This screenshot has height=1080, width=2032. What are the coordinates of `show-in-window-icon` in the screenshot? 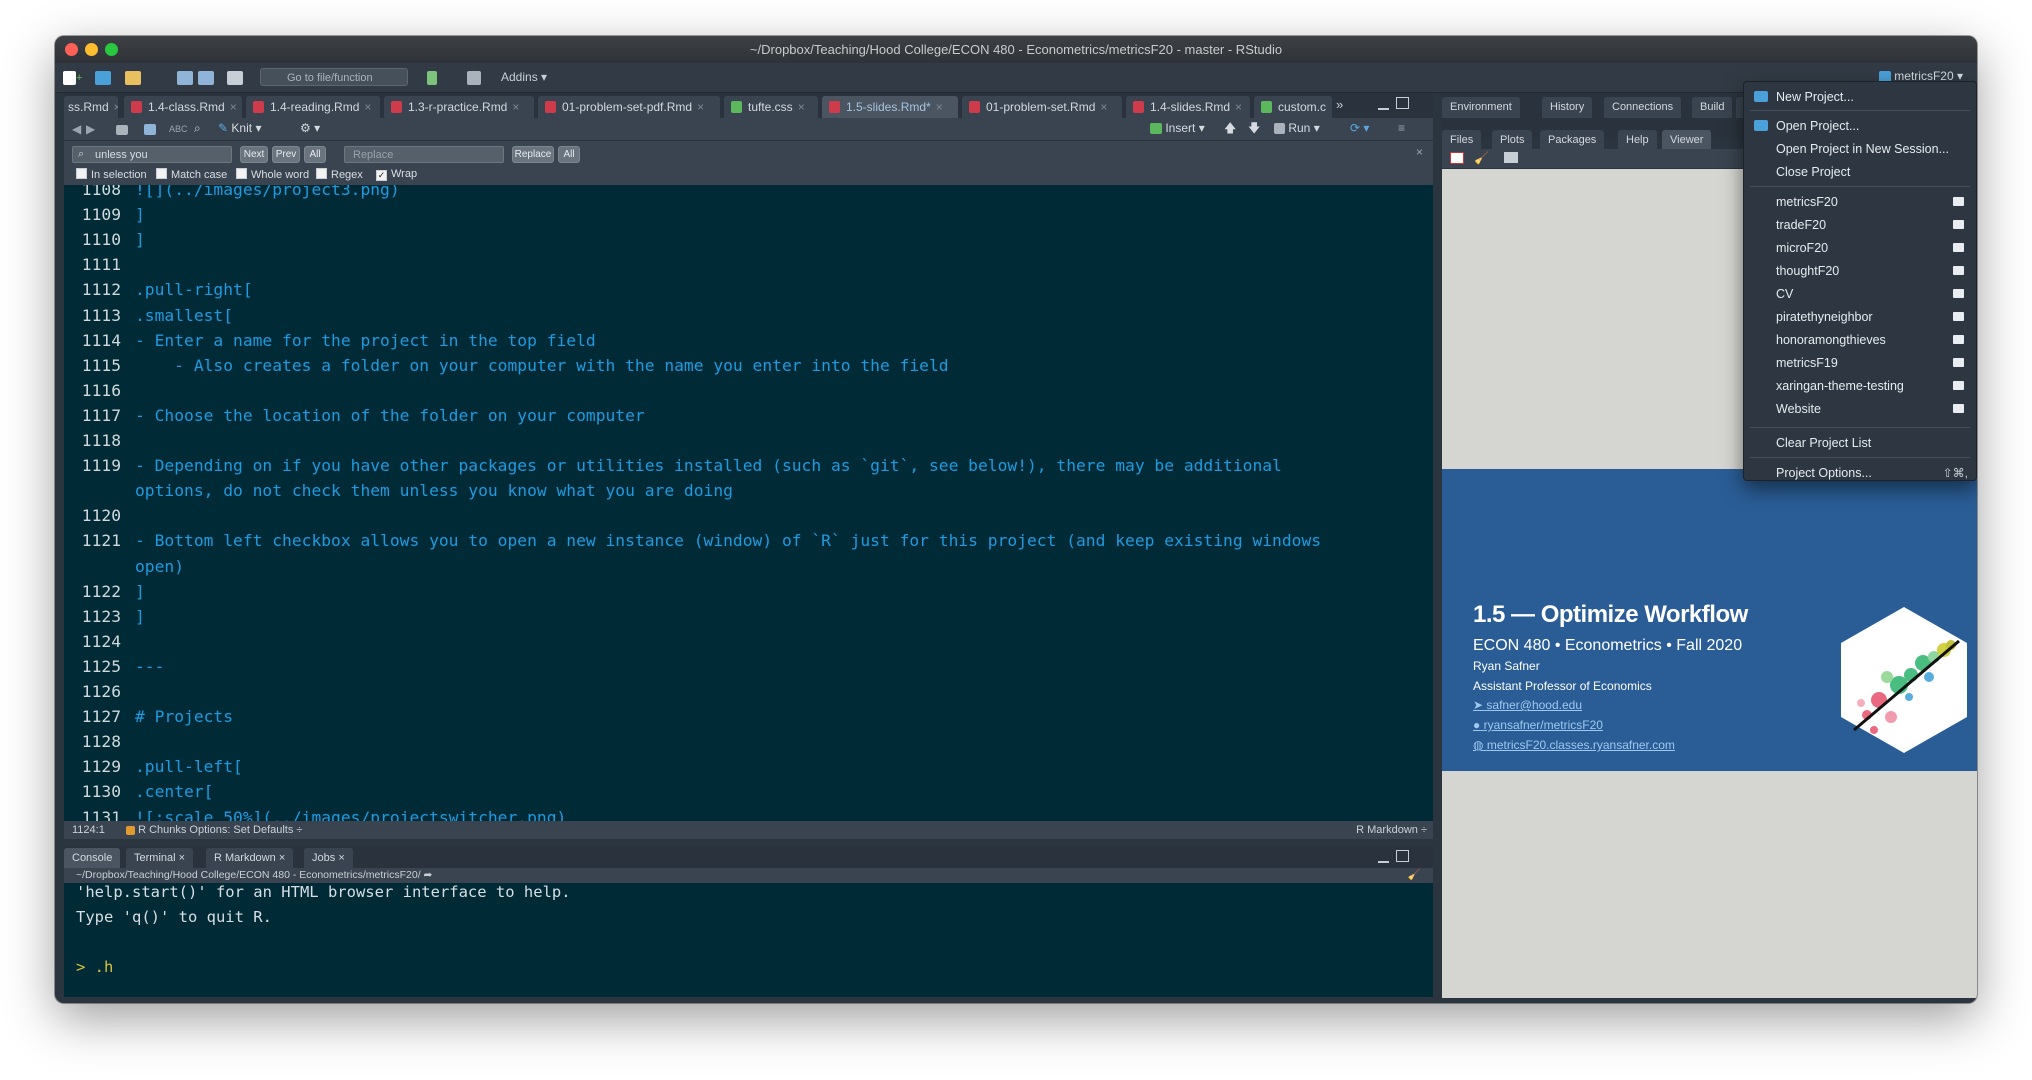 It's located at (122, 129).